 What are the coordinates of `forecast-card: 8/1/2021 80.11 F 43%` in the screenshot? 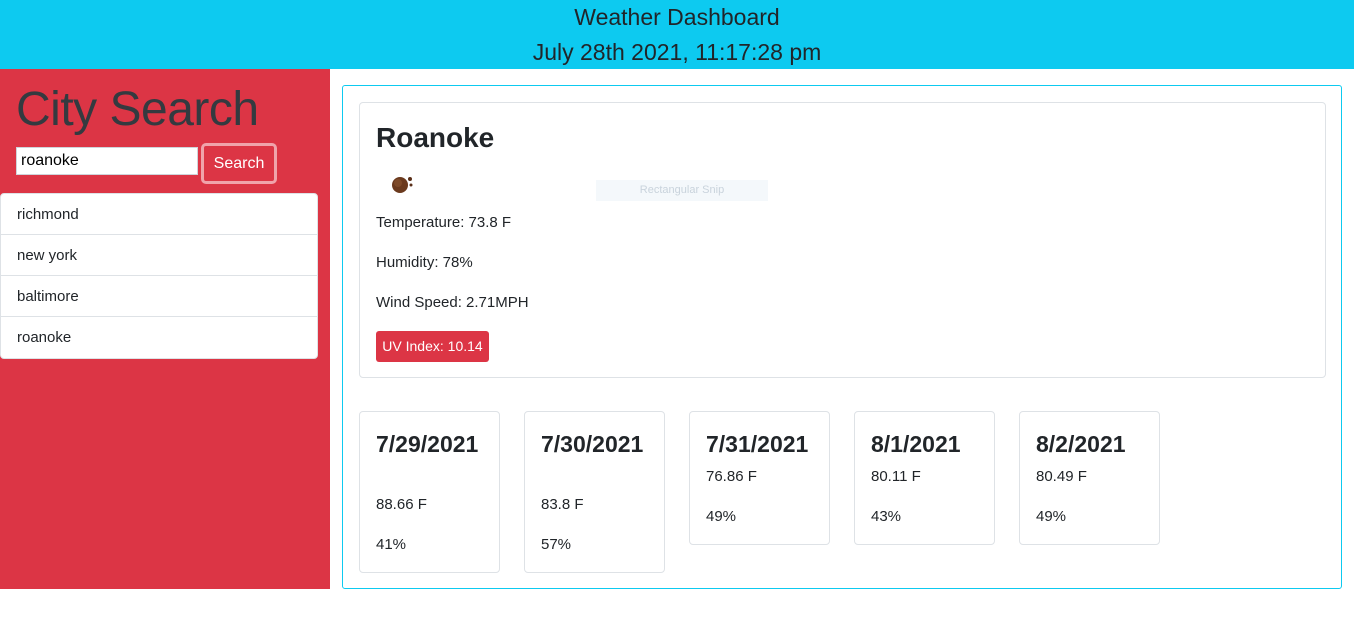 It's located at (924, 478).